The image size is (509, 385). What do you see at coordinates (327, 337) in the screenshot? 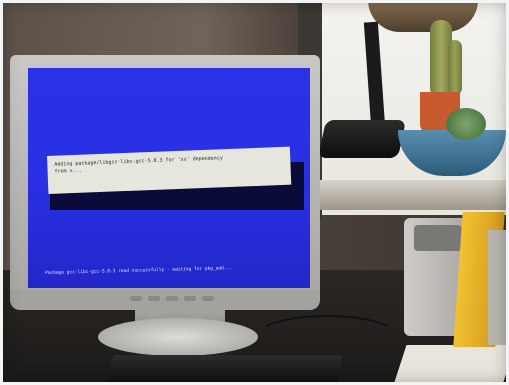
I see `cable` at bounding box center [327, 337].